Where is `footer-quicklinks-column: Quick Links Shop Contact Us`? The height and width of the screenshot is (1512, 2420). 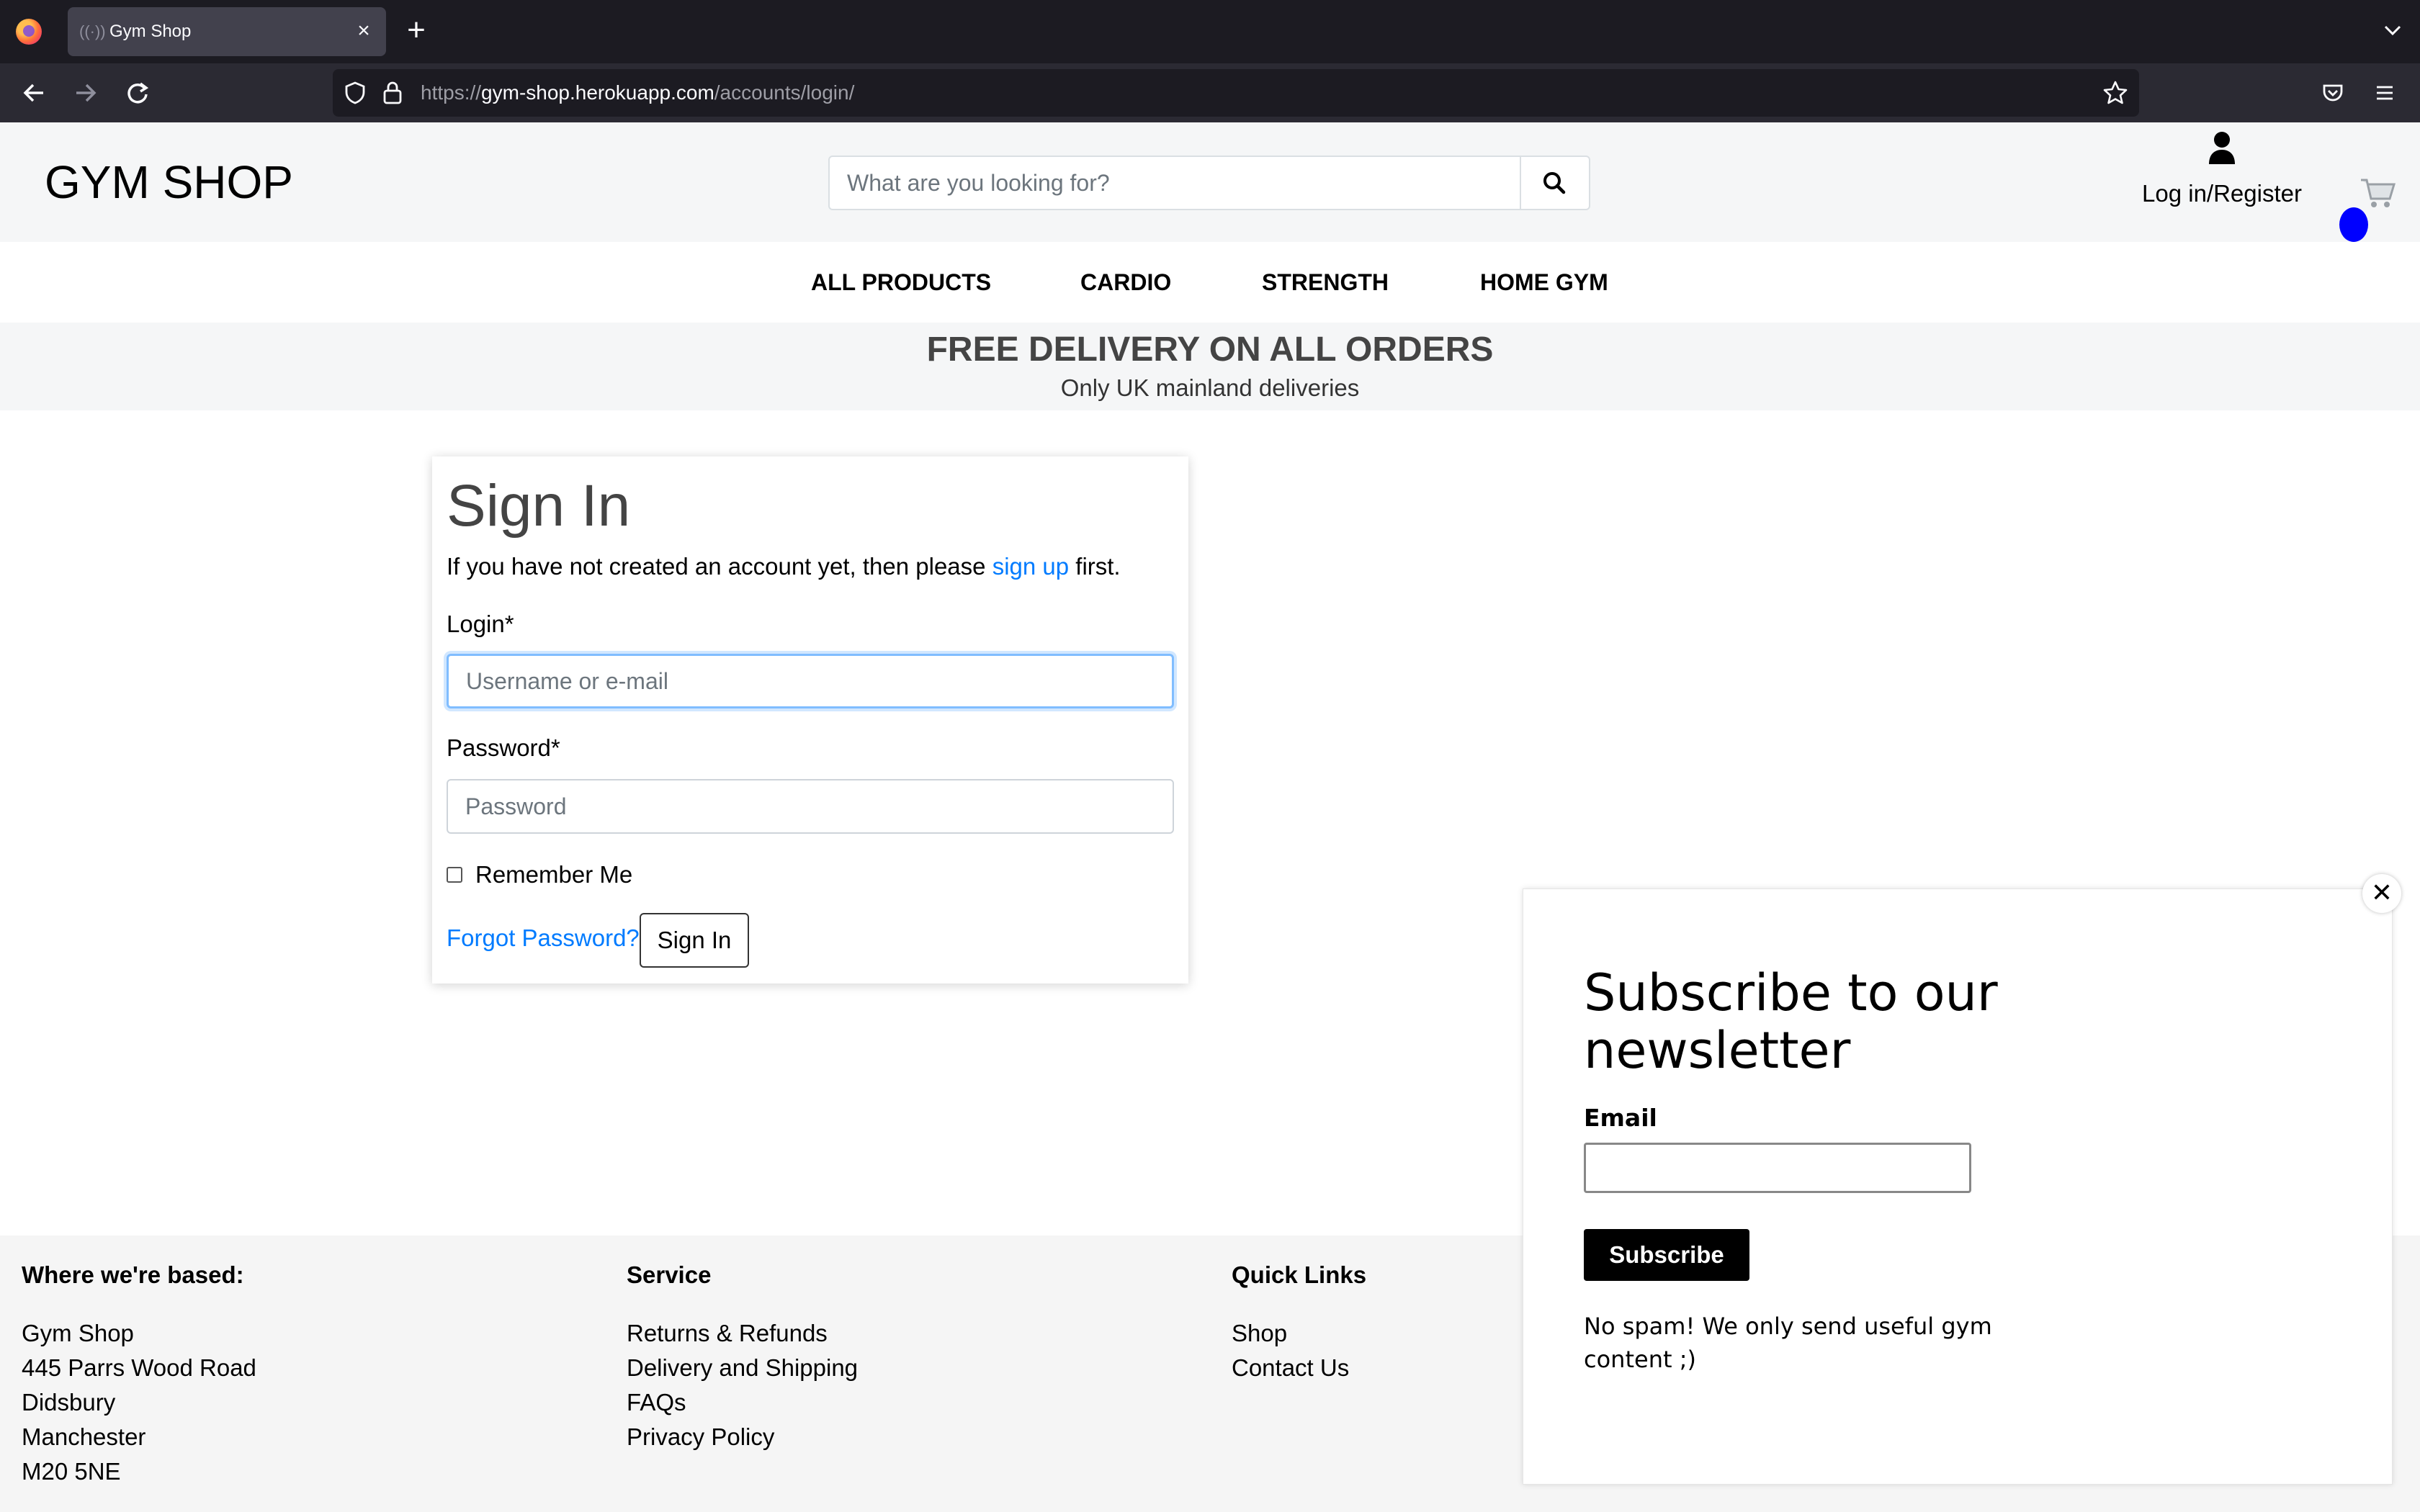
footer-quicklinks-column: Quick Links Shop Contact Us is located at coordinates (1299, 1323).